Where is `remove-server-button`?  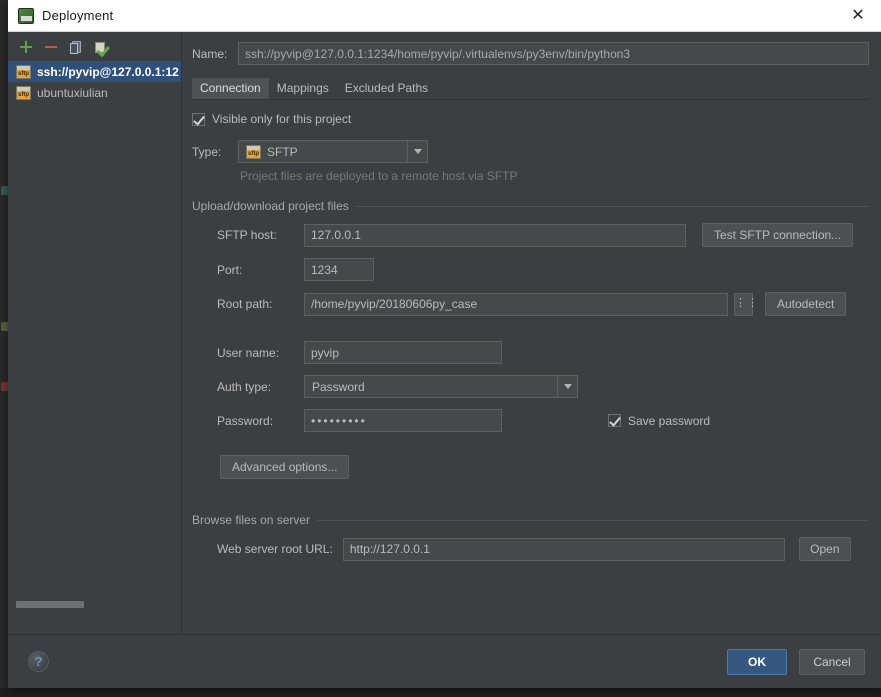
remove-server-button is located at coordinates (51, 47).